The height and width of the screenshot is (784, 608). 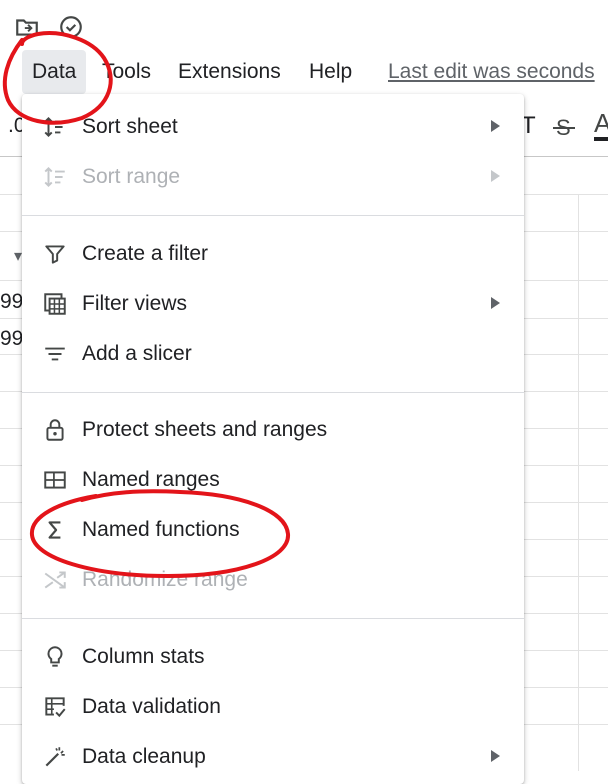 What do you see at coordinates (491, 72) in the screenshot?
I see `last-edit-link: Last edit was seconds` at bounding box center [491, 72].